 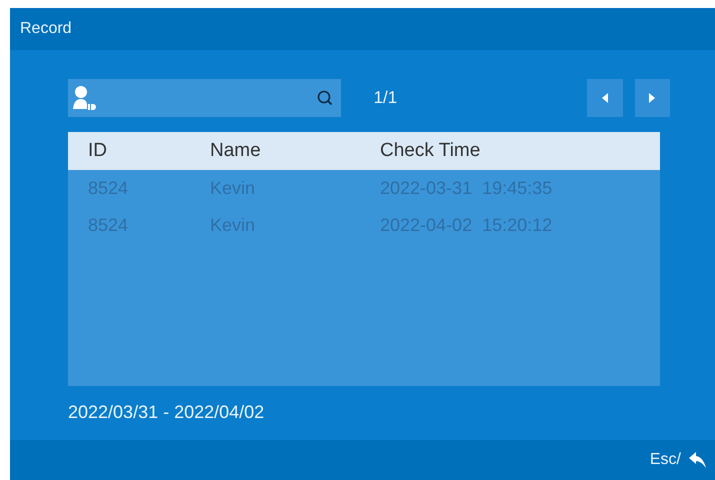 I want to click on search-icon, so click(x=324, y=98).